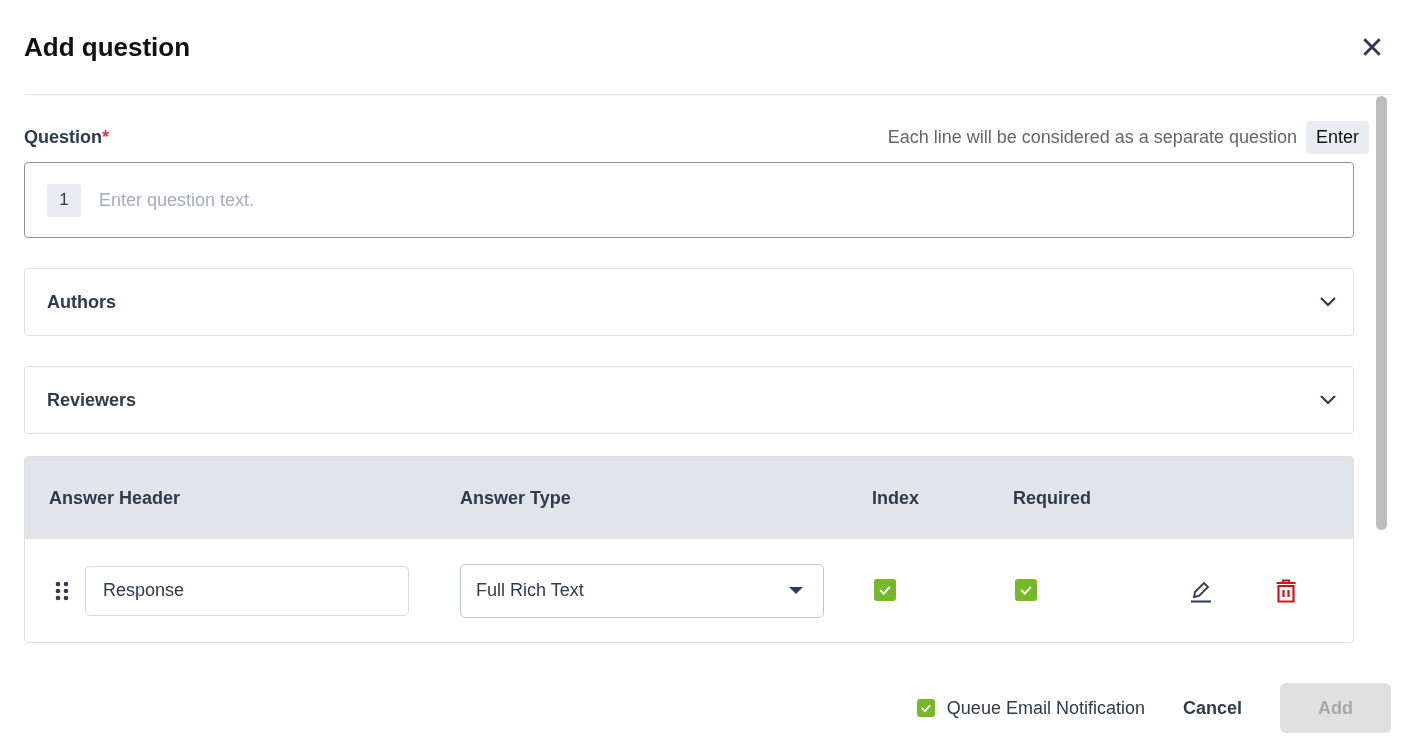 The width and height of the screenshot is (1405, 739). What do you see at coordinates (115, 498) in the screenshot?
I see `column-header: Answer Header` at bounding box center [115, 498].